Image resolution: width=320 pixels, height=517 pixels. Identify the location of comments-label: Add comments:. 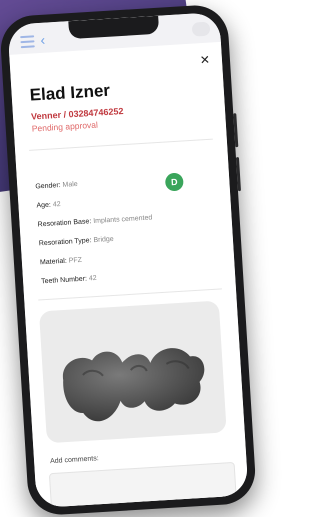
(74, 460).